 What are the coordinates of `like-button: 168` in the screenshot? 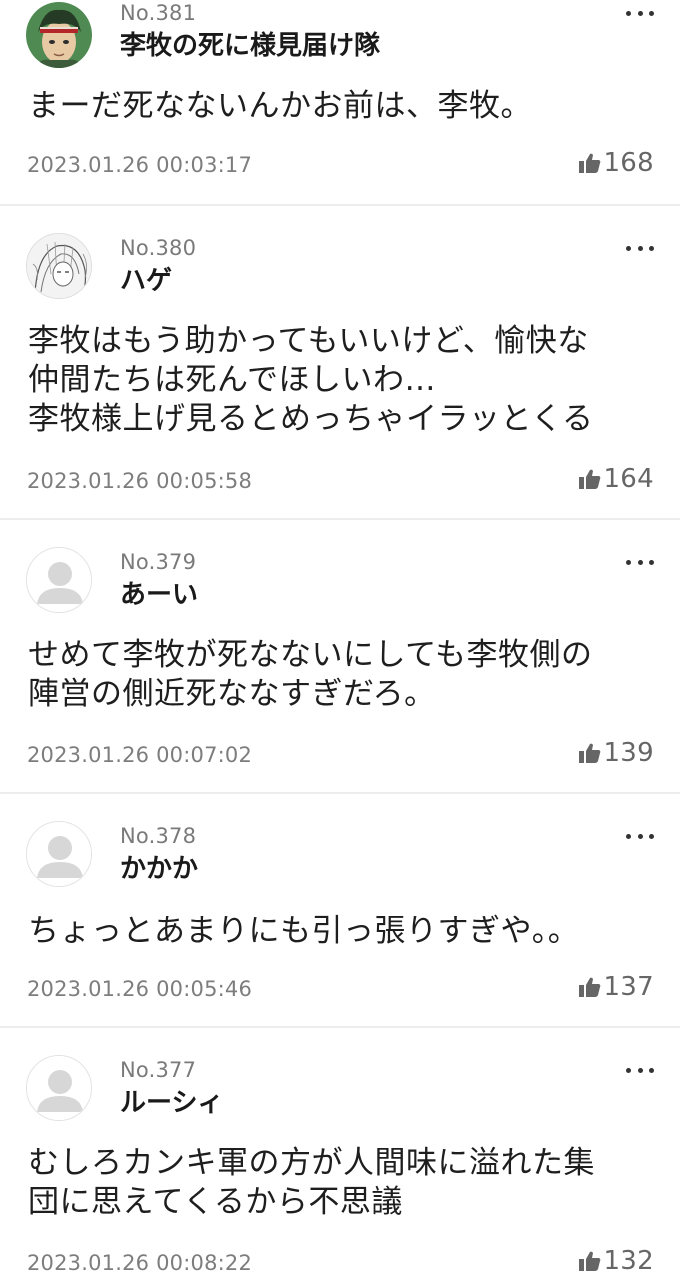 It's located at (616, 163).